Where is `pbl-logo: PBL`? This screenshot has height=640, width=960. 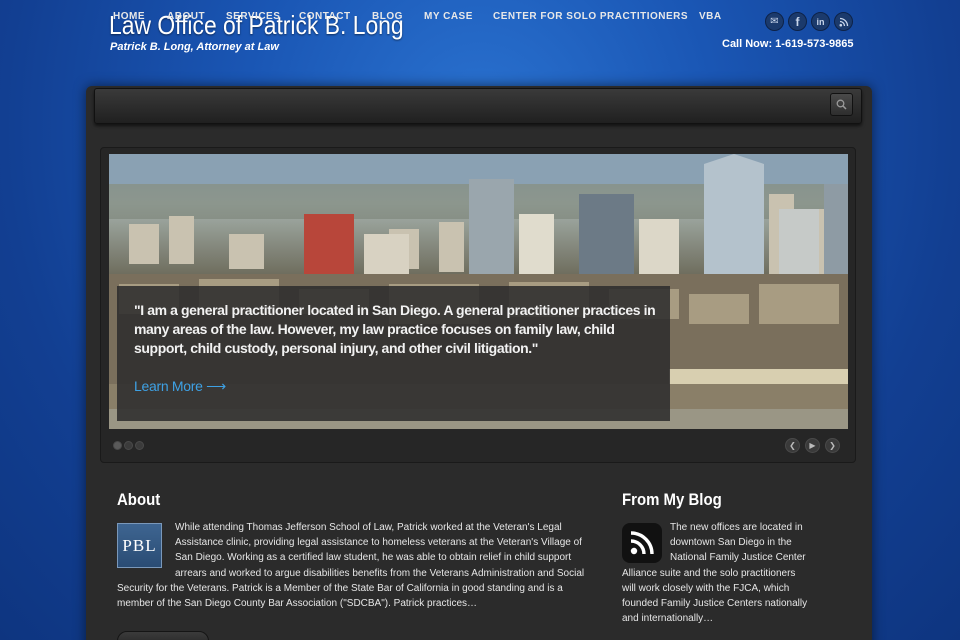 pbl-logo: PBL is located at coordinates (139, 545).